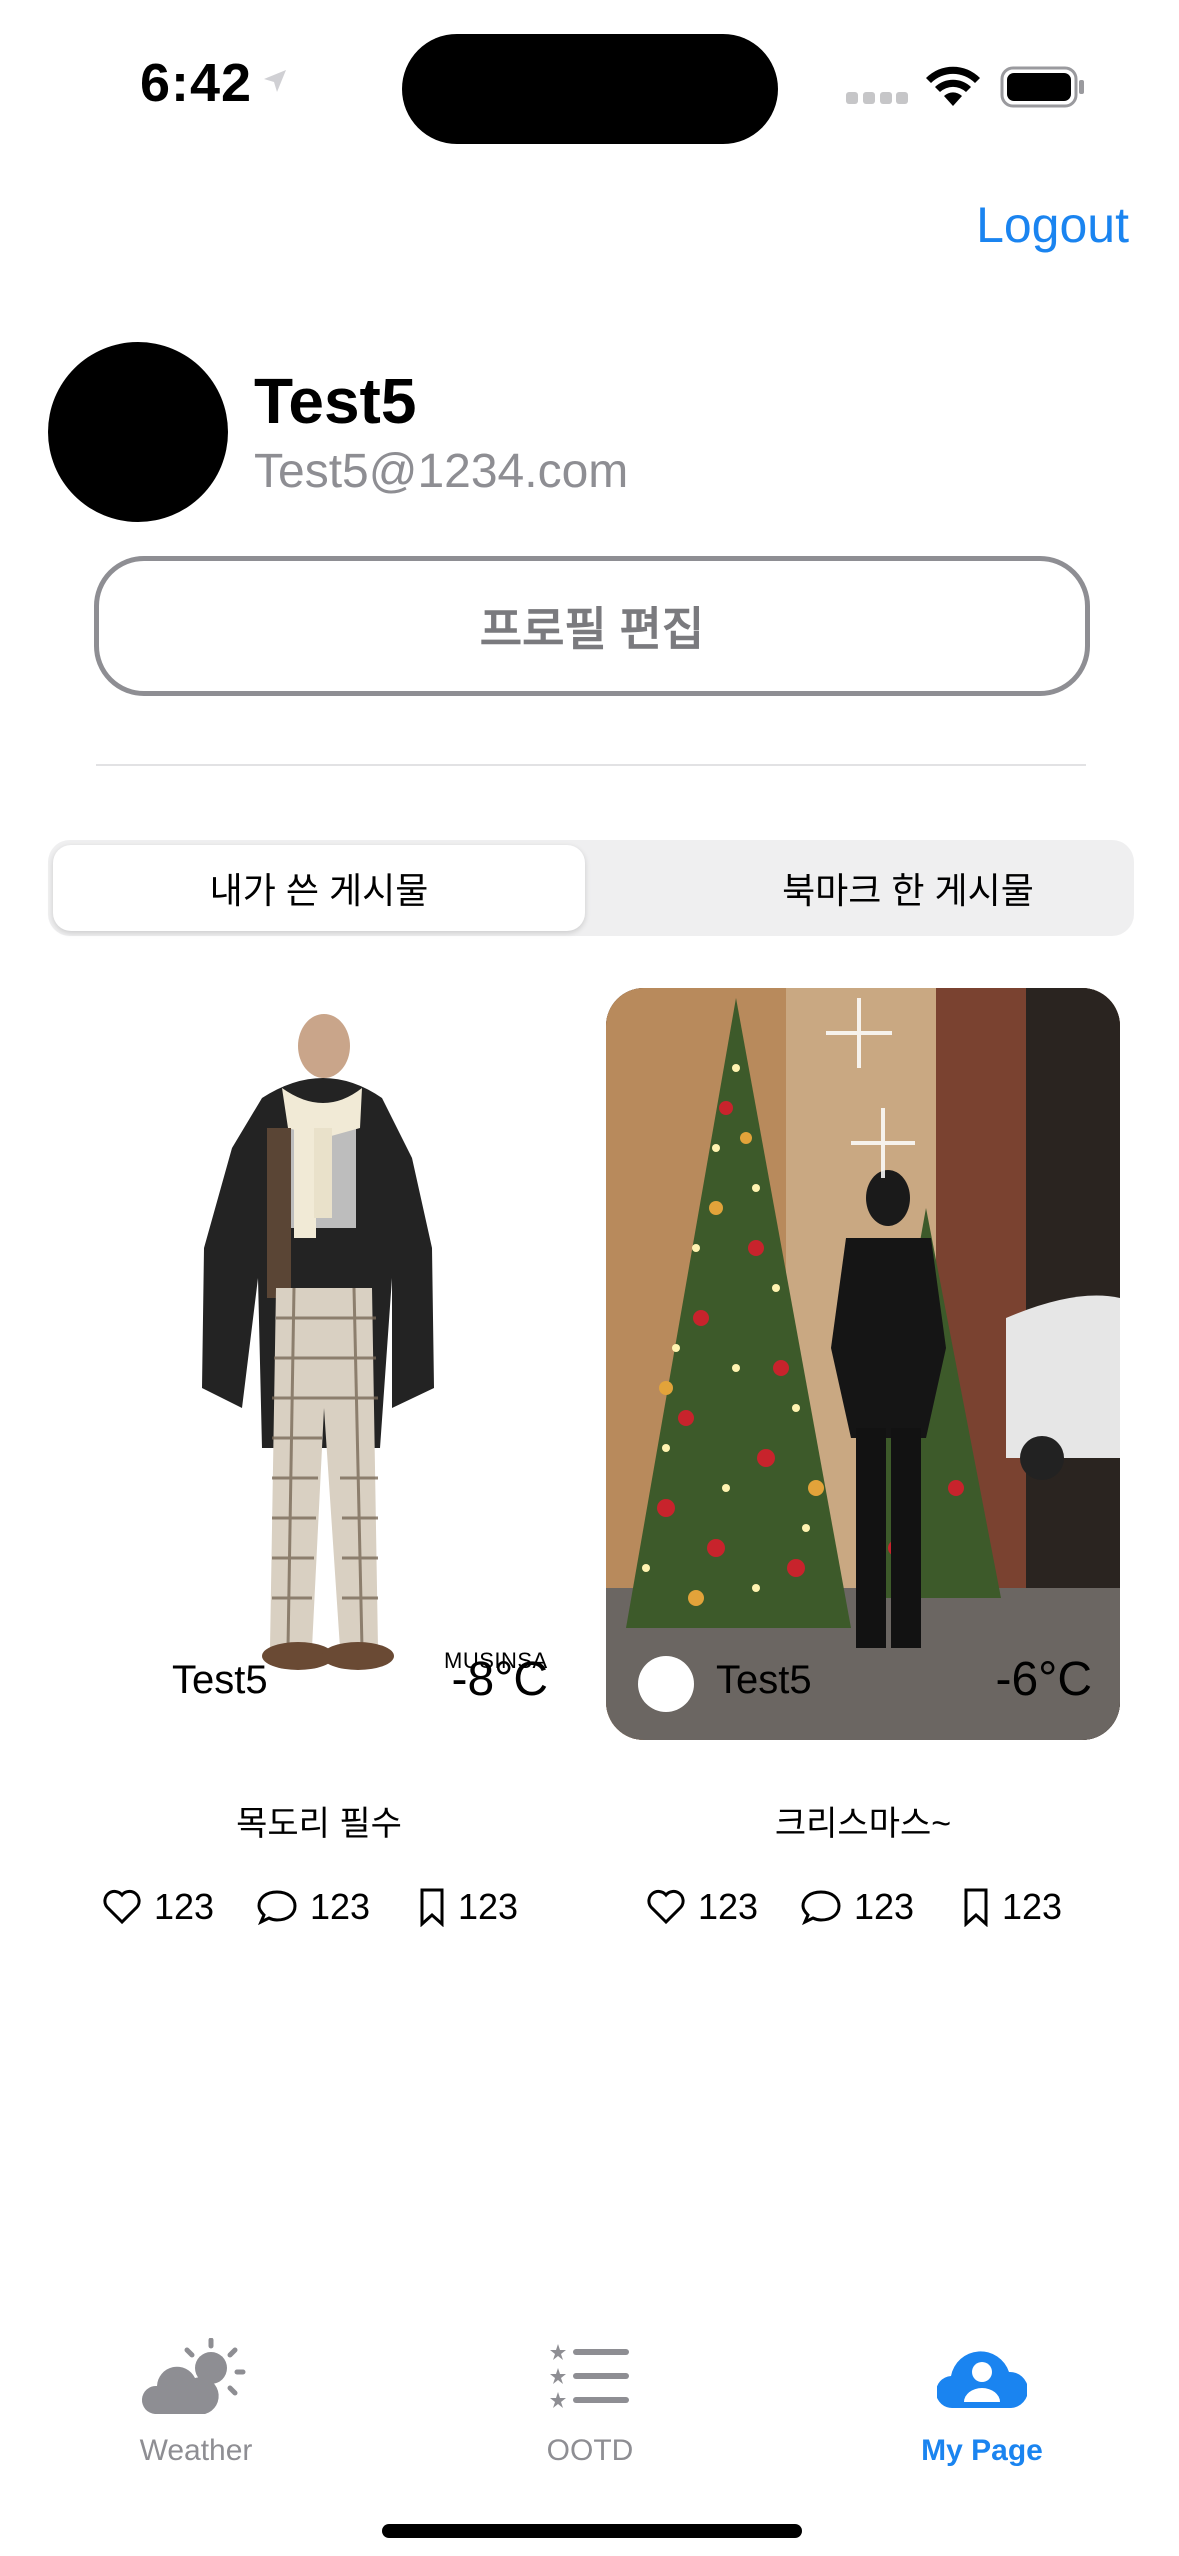 The height and width of the screenshot is (2556, 1179). Describe the element at coordinates (591, 765) in the screenshot. I see `divider` at that location.